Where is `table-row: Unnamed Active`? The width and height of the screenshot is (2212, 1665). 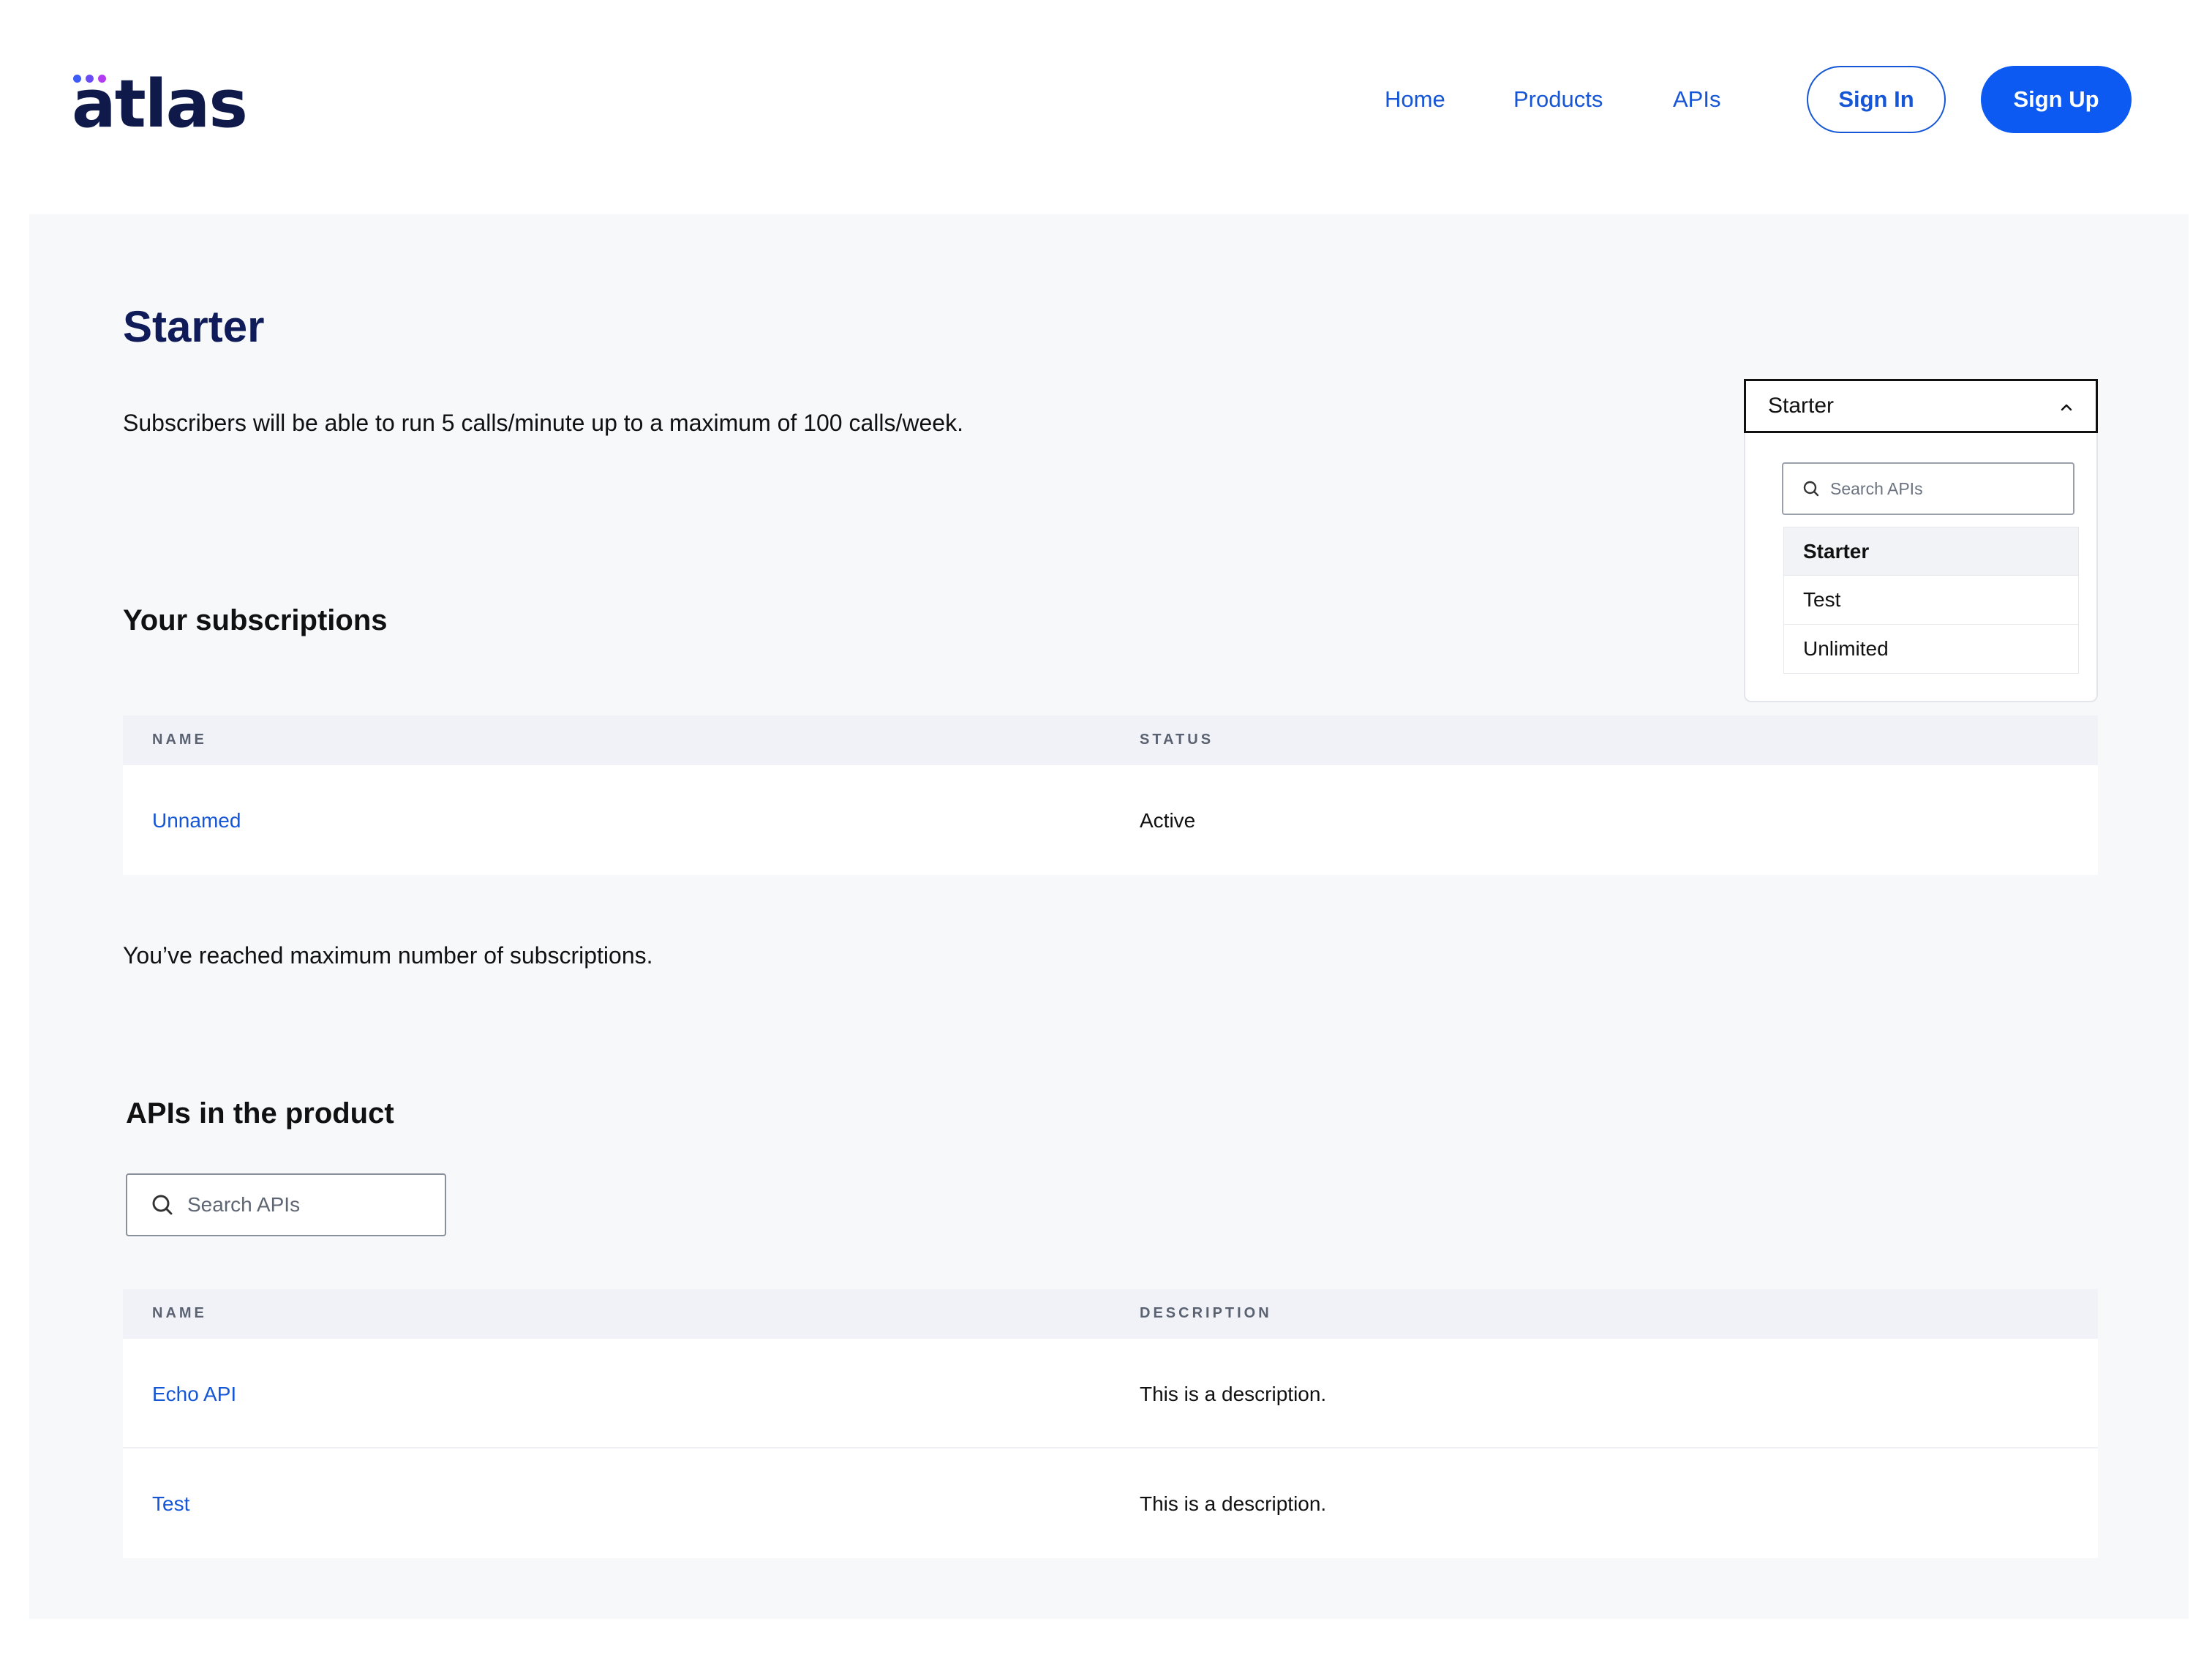
table-row: Unnamed Active is located at coordinates (1110, 820).